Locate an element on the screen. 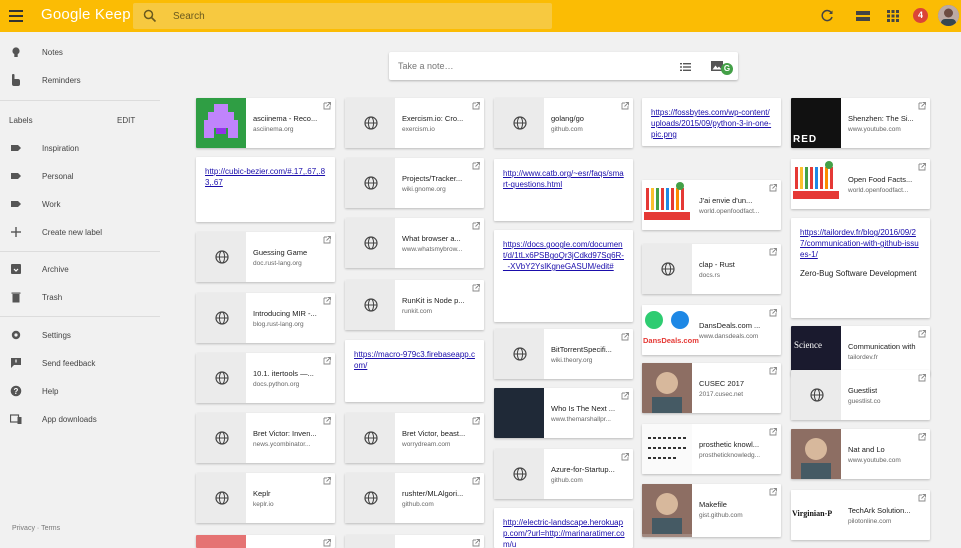  link-note-card: CUSEC 2017 2017.cusec.net is located at coordinates (711, 388).